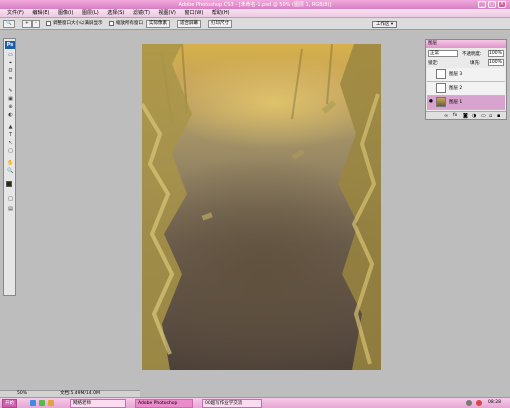  What do you see at coordinates (502, 4) in the screenshot?
I see `close-button: ×` at bounding box center [502, 4].